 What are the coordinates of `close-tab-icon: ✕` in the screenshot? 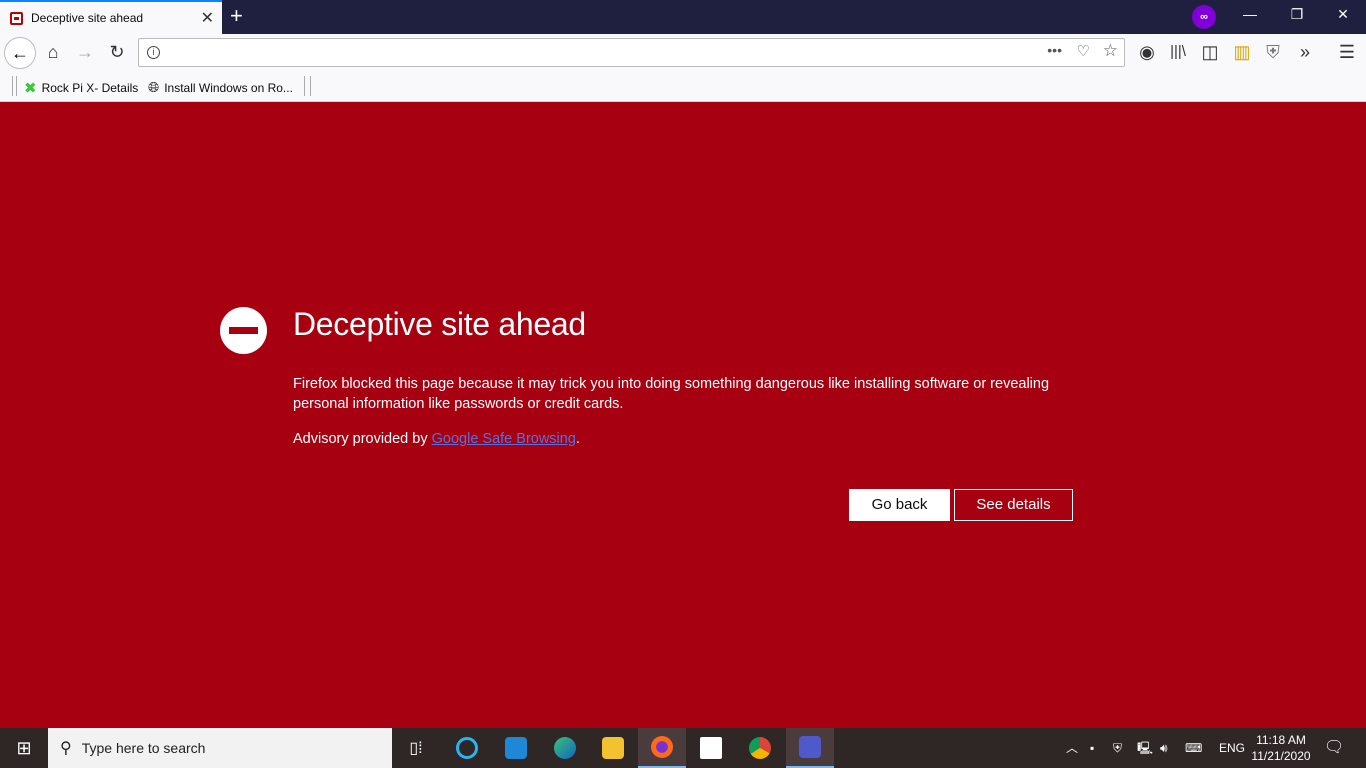 It's located at (207, 18).